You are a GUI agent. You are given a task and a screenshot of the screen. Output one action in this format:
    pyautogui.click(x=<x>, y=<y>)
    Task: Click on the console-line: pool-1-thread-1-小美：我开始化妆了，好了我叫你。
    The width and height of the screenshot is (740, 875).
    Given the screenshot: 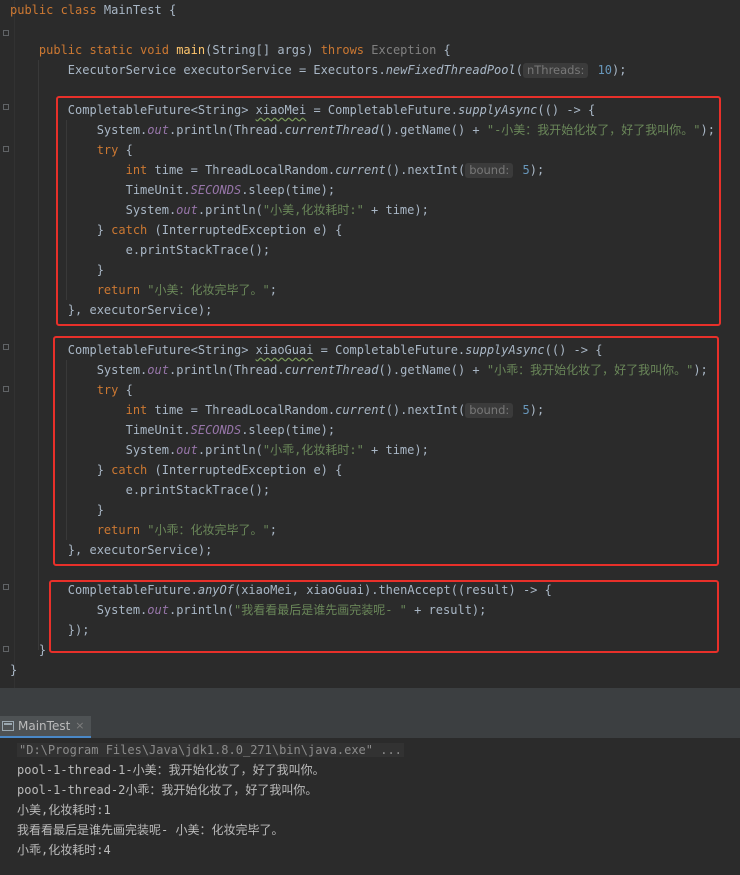 What is the action you would take?
    pyautogui.click(x=171, y=770)
    